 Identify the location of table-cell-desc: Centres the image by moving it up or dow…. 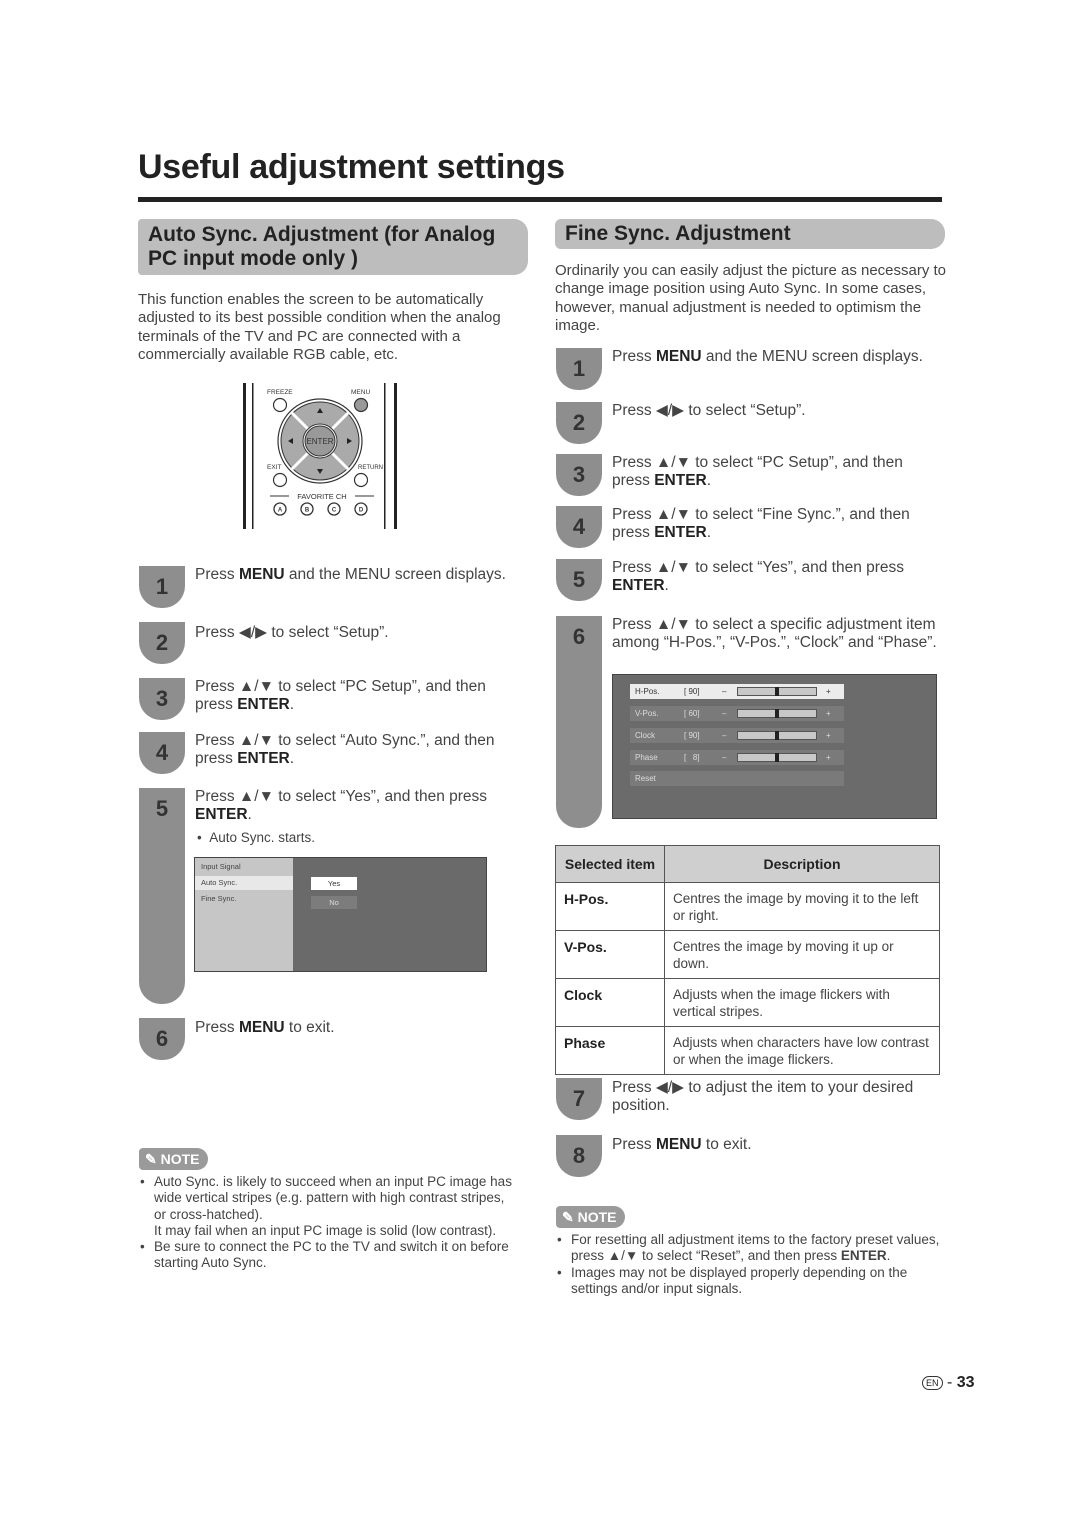
(802, 954).